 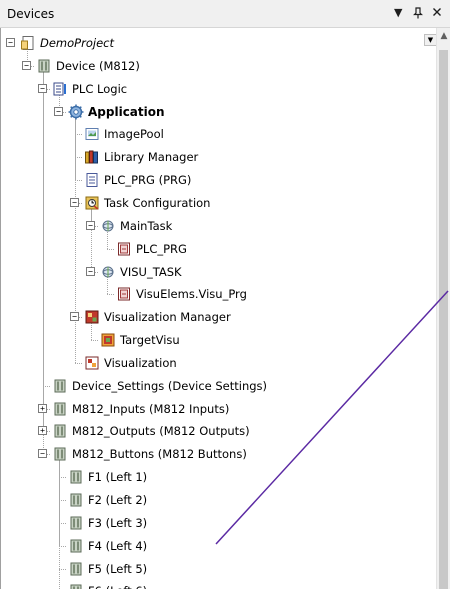 I want to click on panel-title: Devices, so click(x=31, y=14).